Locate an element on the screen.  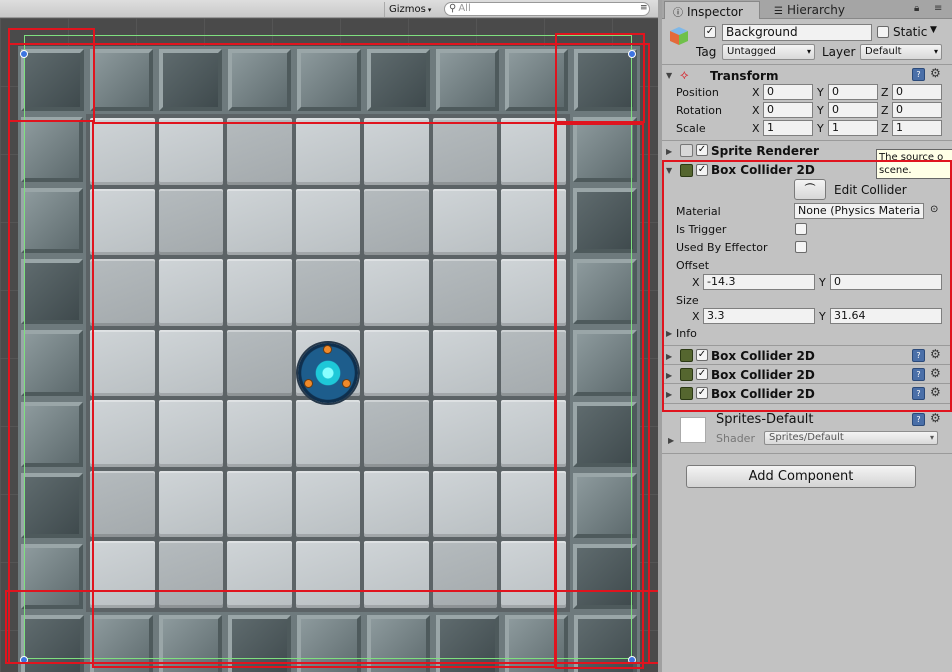
annotation-top-right-rect is located at coordinates (600, 78).